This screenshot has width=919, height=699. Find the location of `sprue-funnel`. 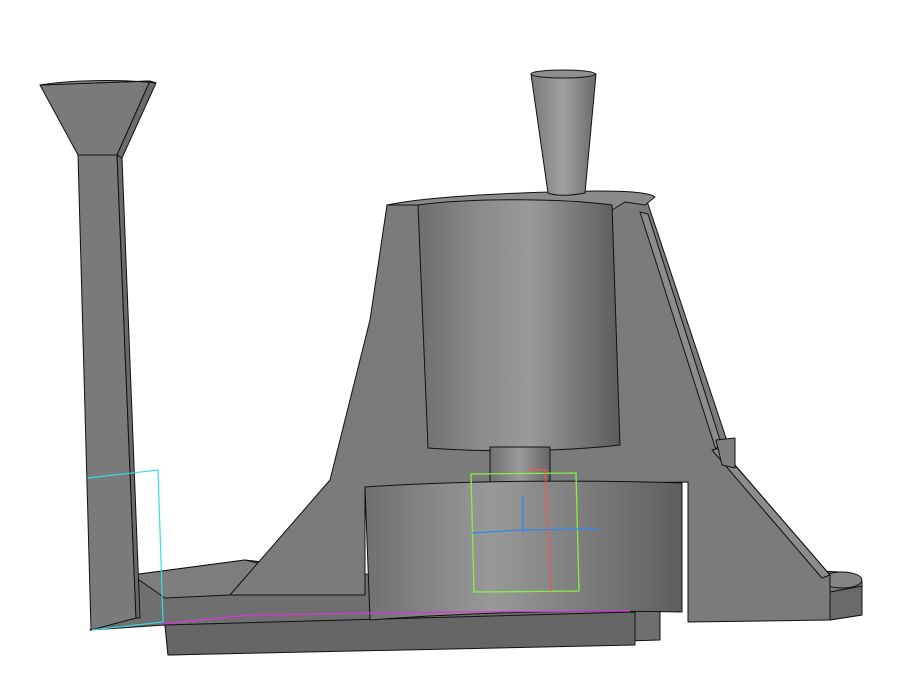

sprue-funnel is located at coordinates (98, 119).